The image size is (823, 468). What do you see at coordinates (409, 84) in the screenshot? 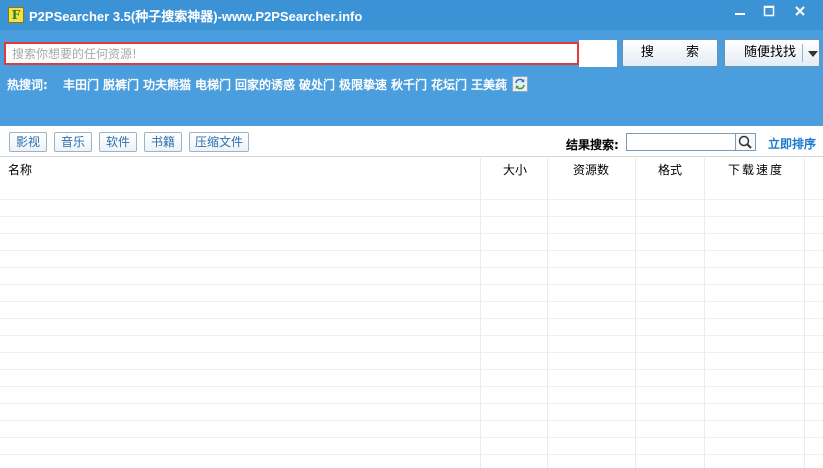
I see `hot-term-link: 秋千门` at bounding box center [409, 84].